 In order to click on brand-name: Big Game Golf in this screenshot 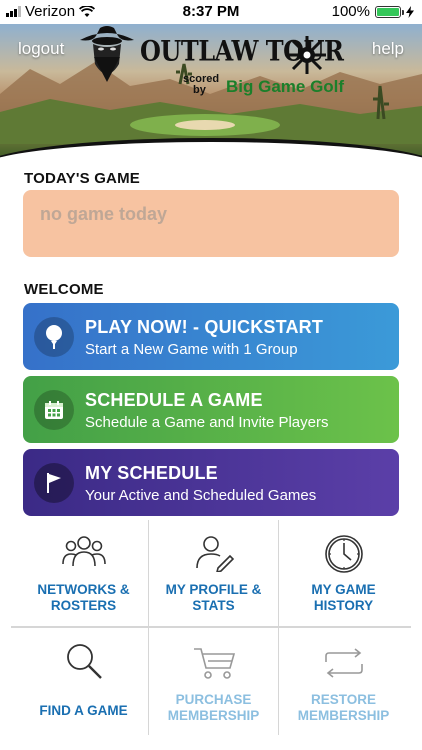, I will do `click(285, 86)`.